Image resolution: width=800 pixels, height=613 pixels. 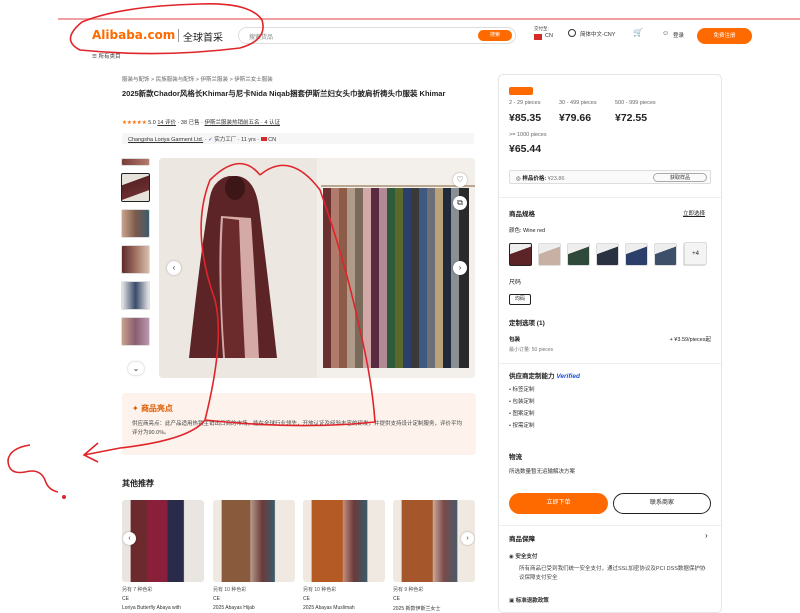 What do you see at coordinates (329, 608) in the screenshot?
I see `rec-name: 2025 Abayas Muslimah` at bounding box center [329, 608].